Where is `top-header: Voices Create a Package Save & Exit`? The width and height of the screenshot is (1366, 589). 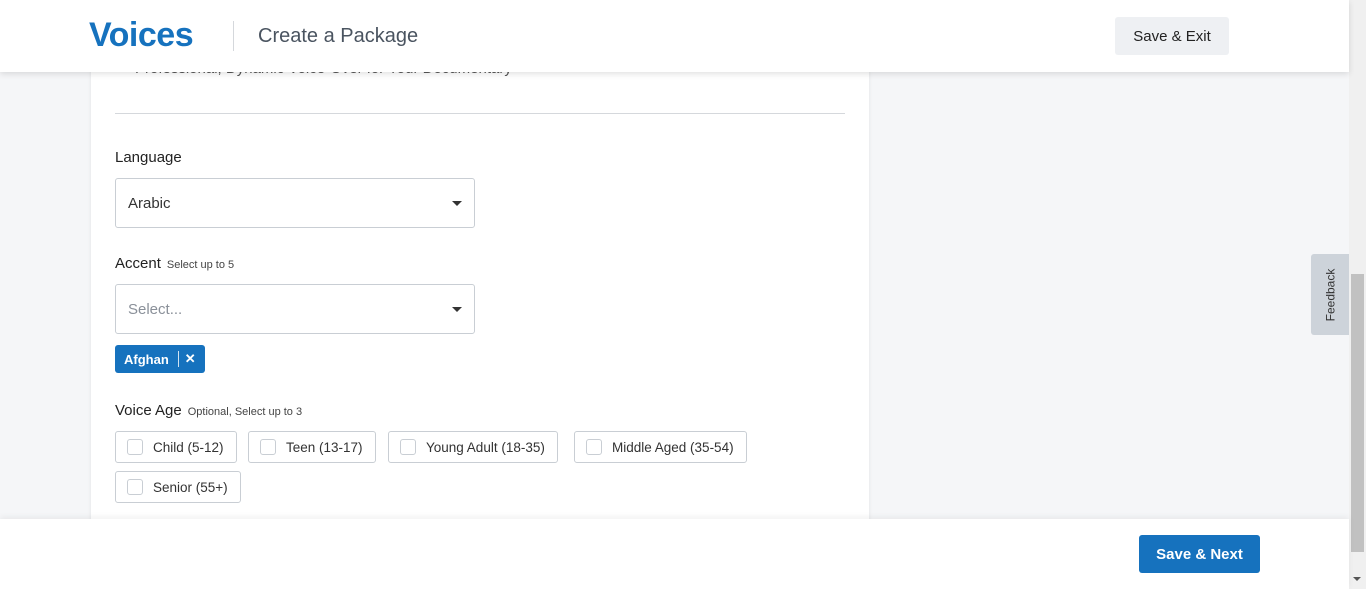
top-header: Voices Create a Package Save & Exit is located at coordinates (674, 36).